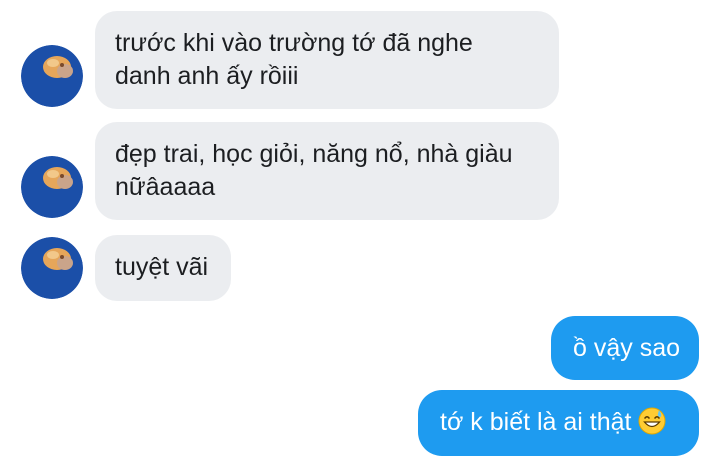  I want to click on message-line: nữâaaaa, so click(165, 187).